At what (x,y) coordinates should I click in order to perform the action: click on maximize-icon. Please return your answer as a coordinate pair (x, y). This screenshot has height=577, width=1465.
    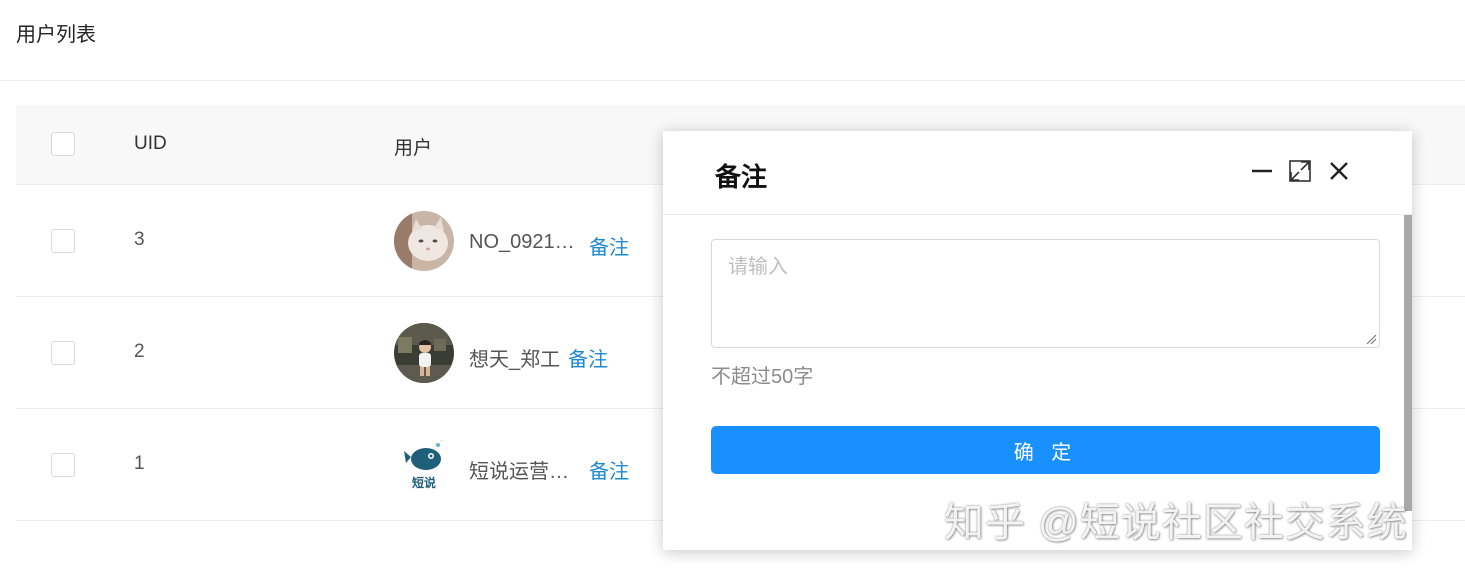
    Looking at the image, I should click on (1300, 171).